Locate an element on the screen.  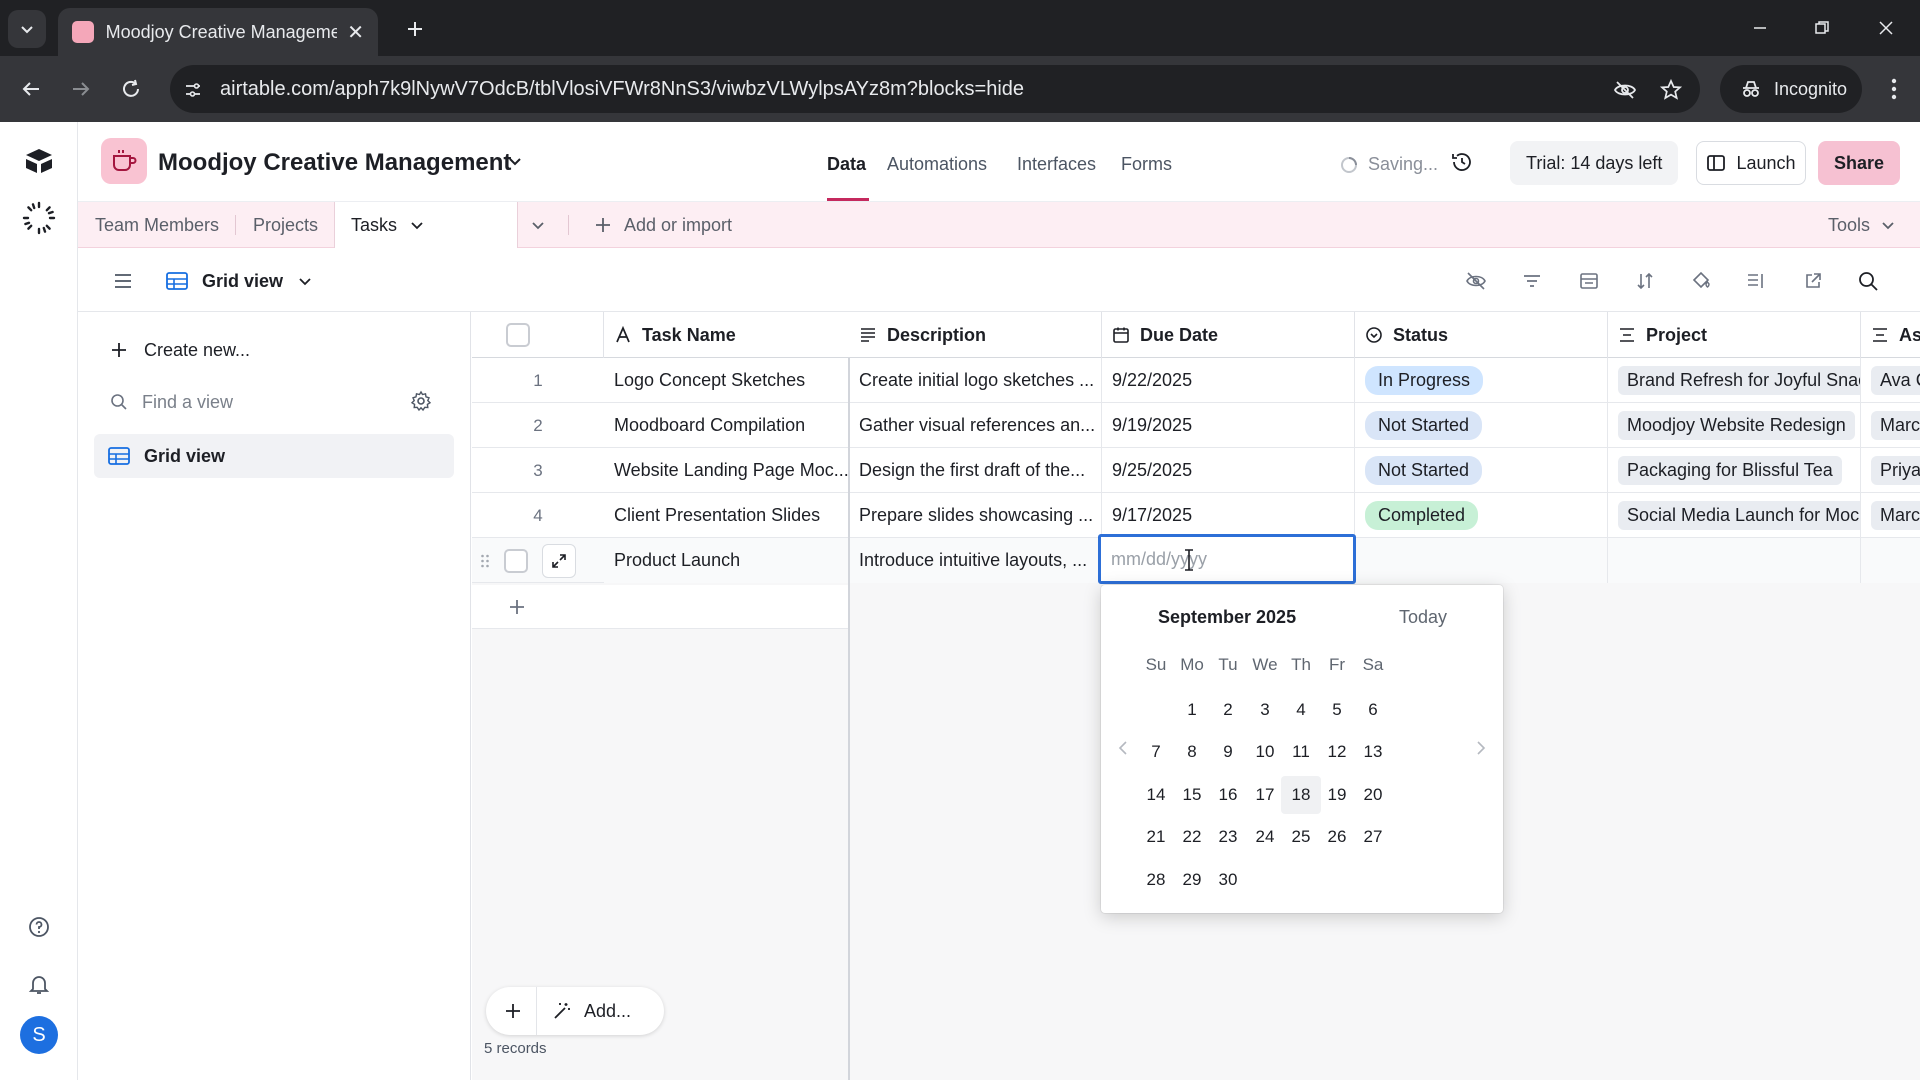
assignee-cell: Ava C is located at coordinates (1890, 380).